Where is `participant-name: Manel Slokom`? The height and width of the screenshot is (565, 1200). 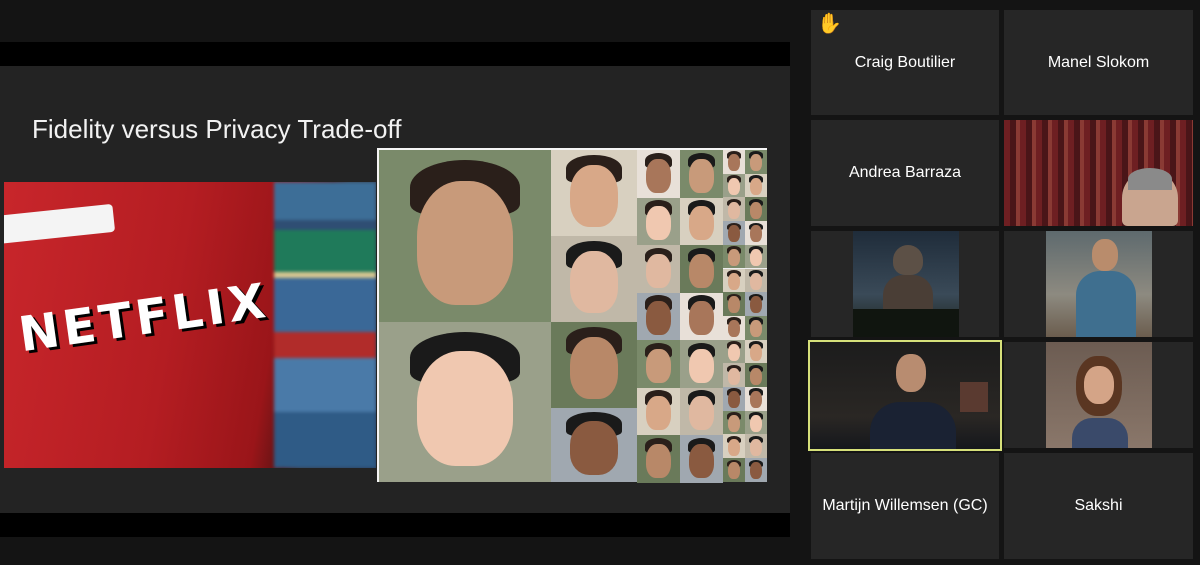 participant-name: Manel Slokom is located at coordinates (1098, 62).